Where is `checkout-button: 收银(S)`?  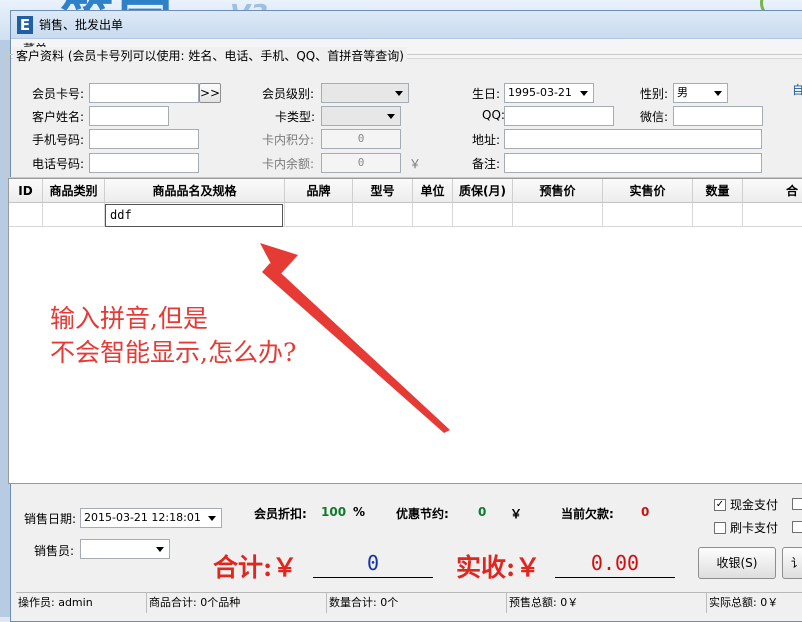
checkout-button: 收银(S) is located at coordinates (737, 563).